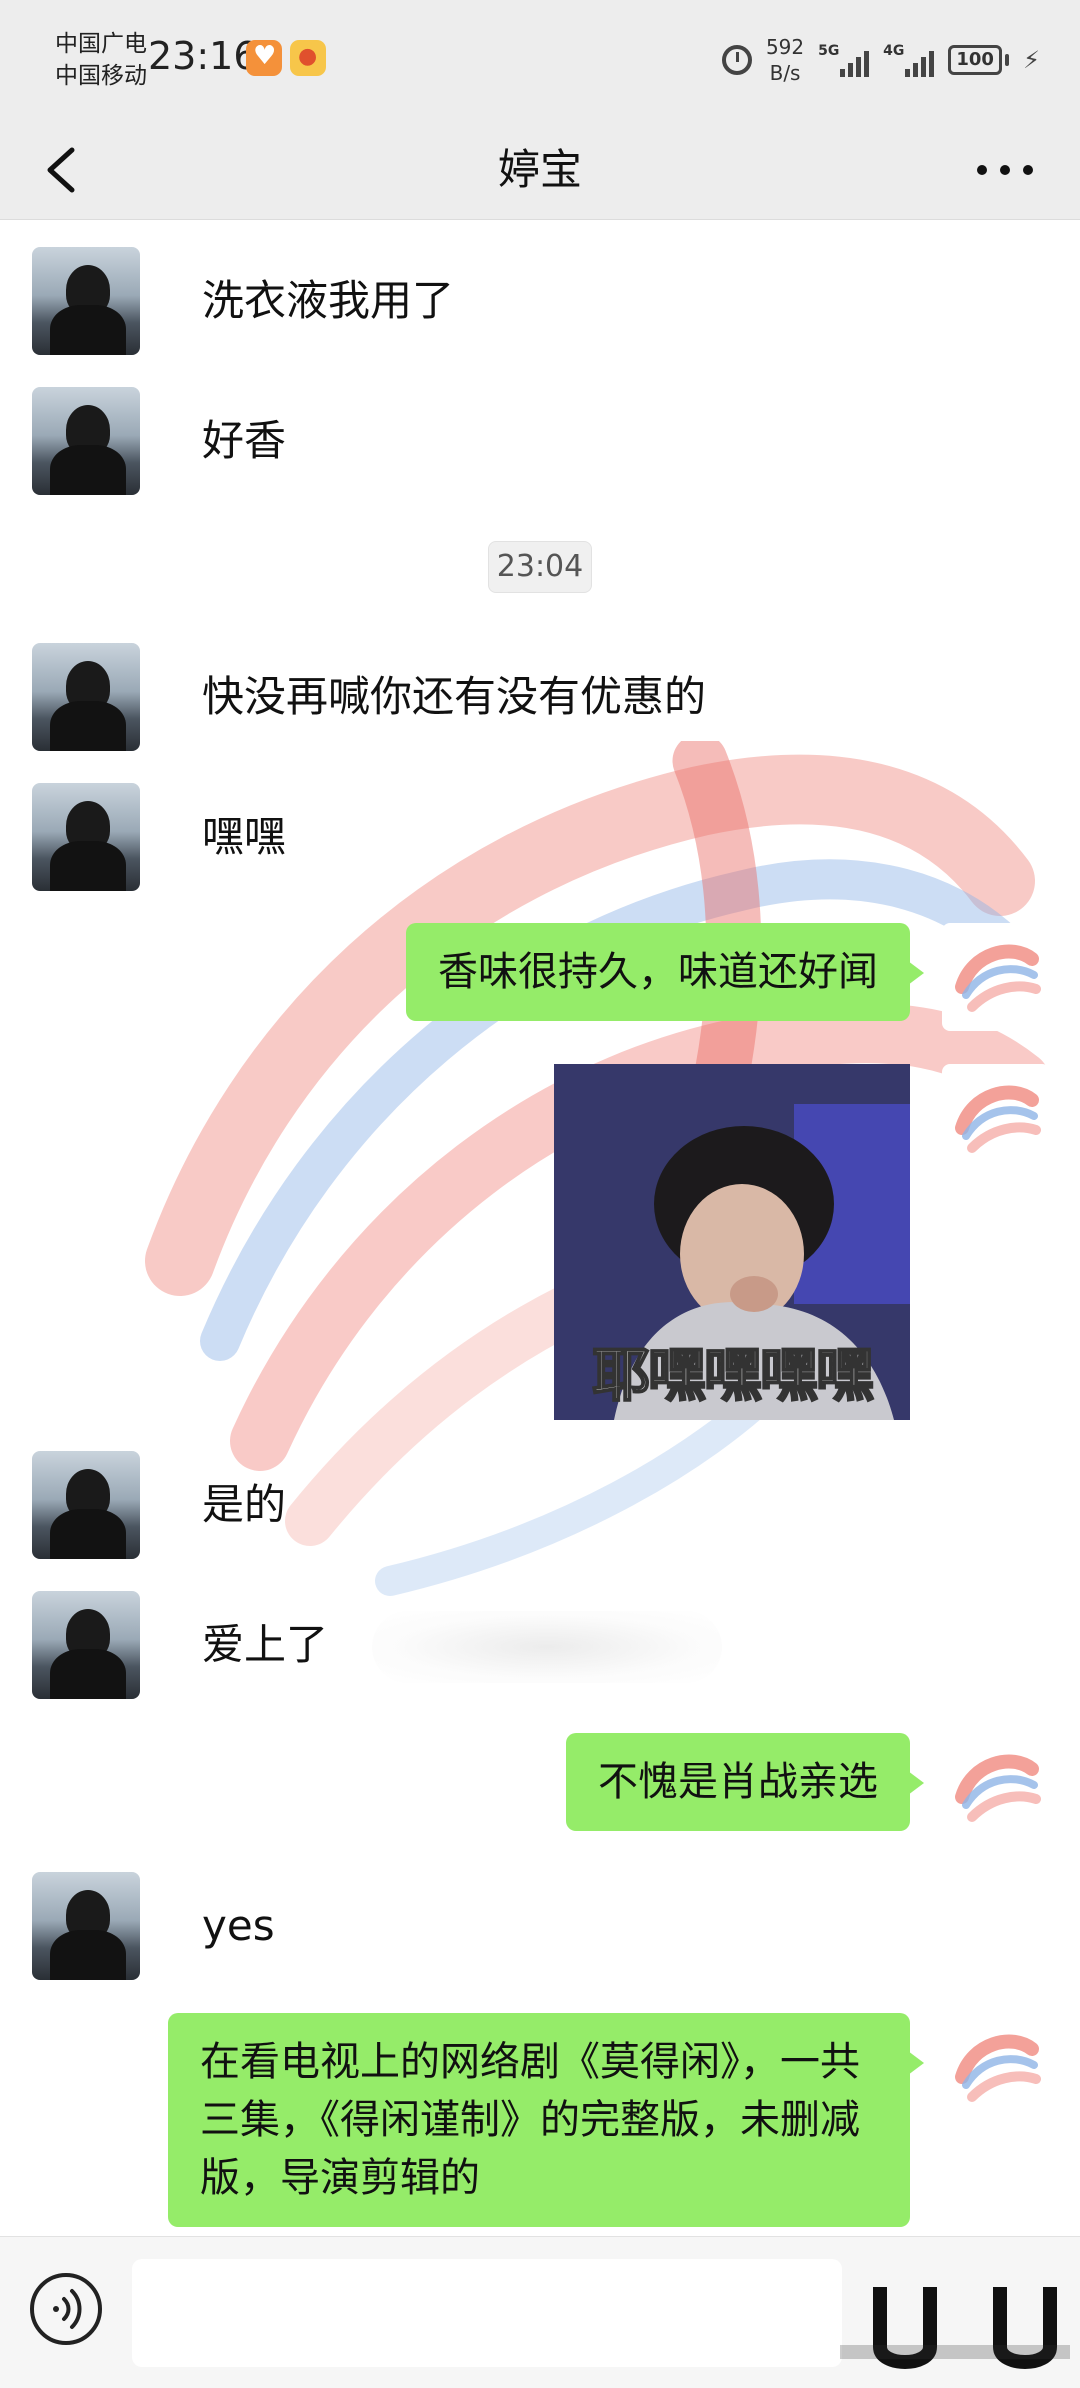  I want to click on sticker-image: 耶嘿嘿嘿嘿, so click(732, 1242).